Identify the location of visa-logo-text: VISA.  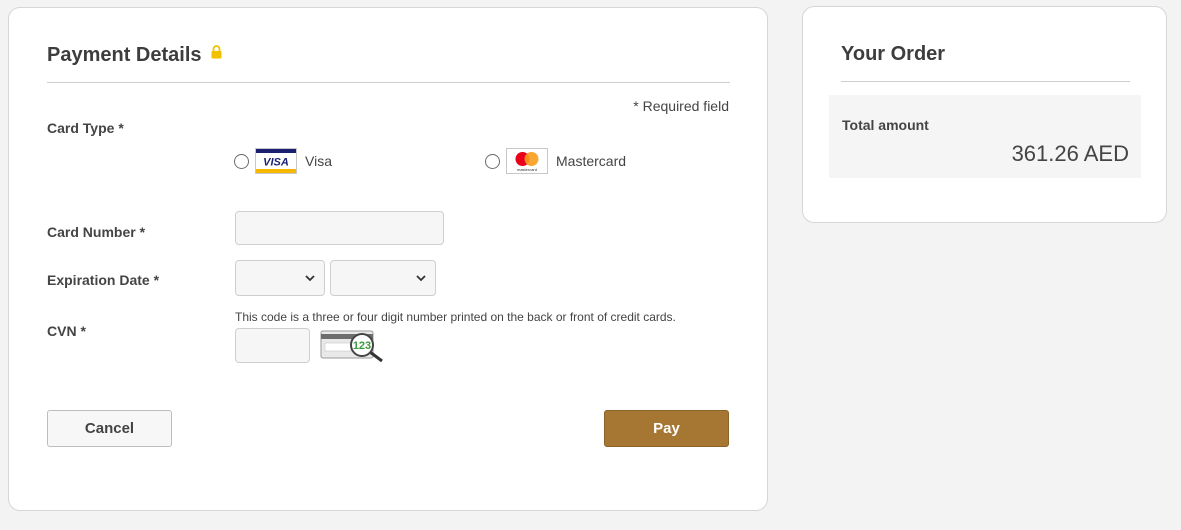
(276, 163).